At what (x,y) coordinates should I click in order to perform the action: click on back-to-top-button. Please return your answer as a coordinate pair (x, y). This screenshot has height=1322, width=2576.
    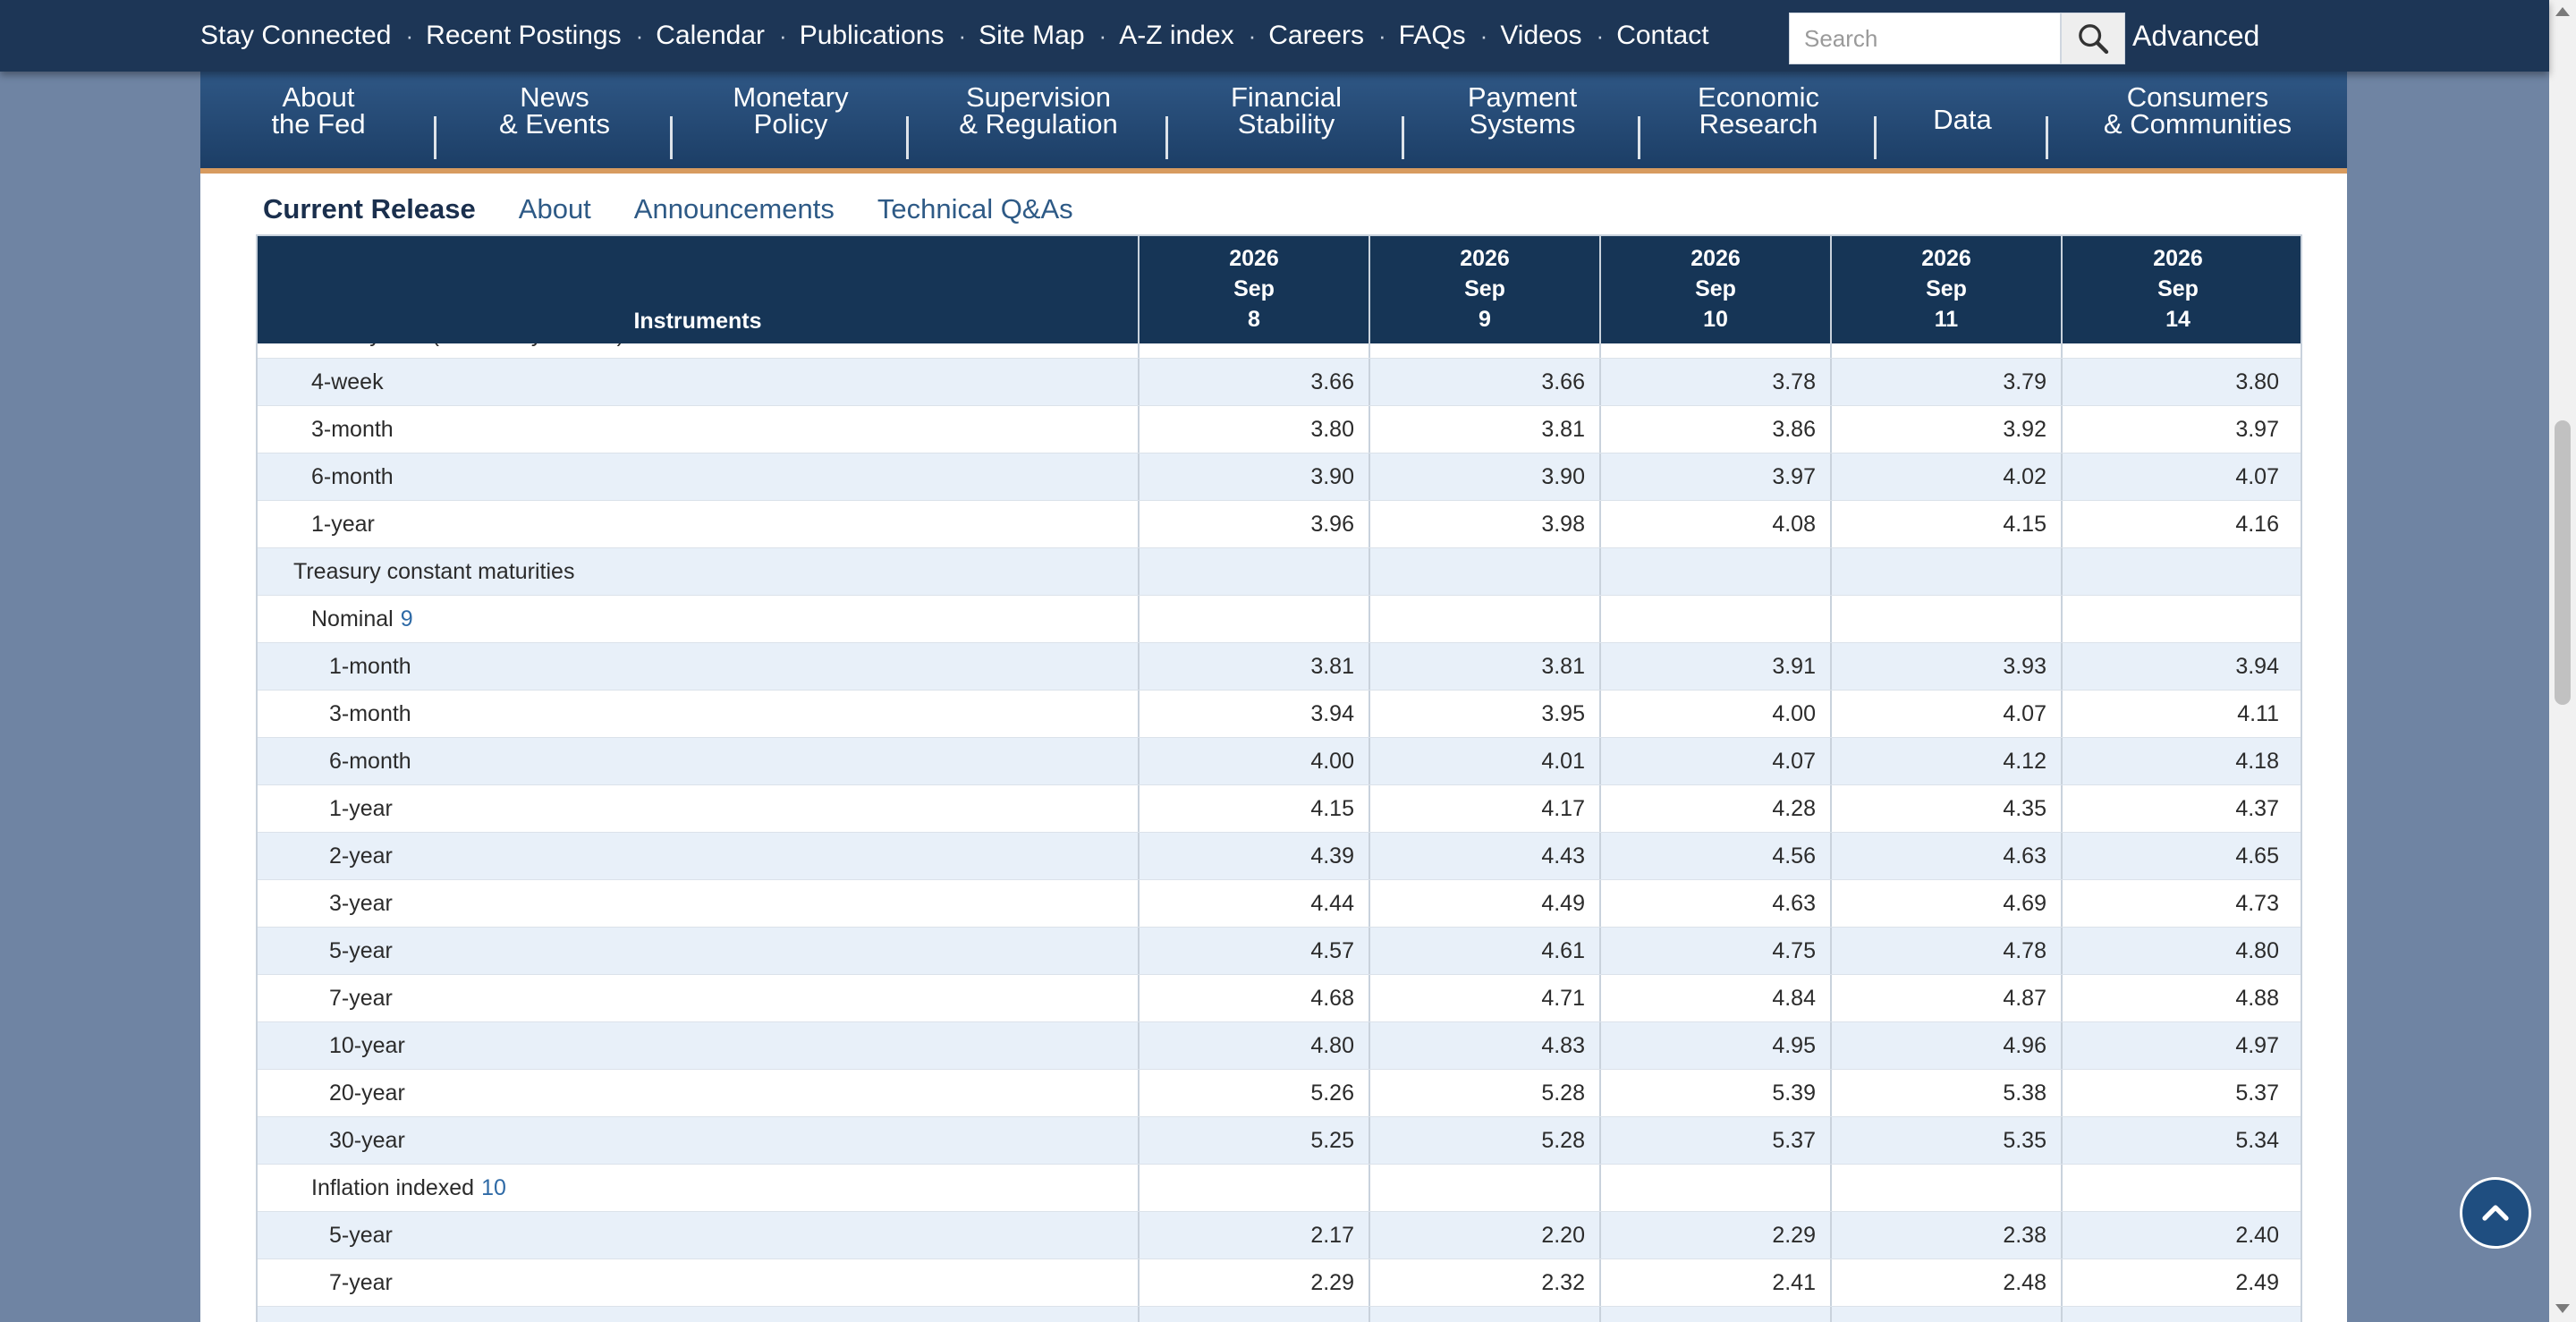
    Looking at the image, I should click on (2495, 1213).